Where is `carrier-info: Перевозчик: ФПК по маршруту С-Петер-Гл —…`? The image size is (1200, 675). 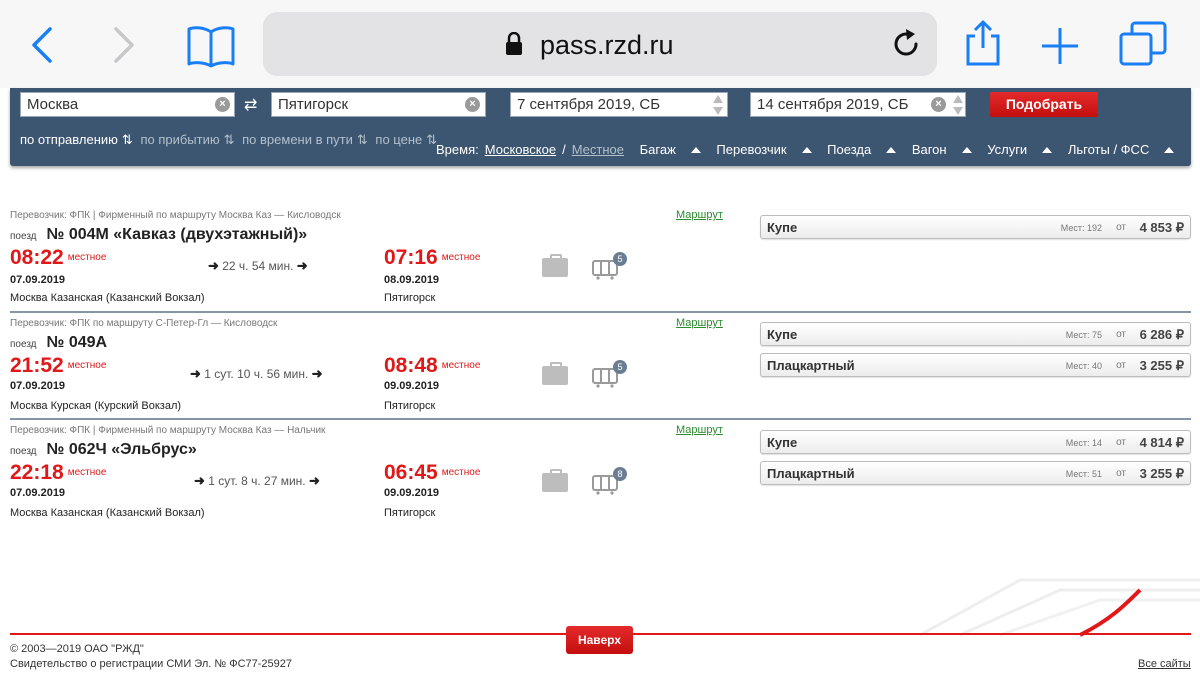
carrier-info: Перевозчик: ФПК по маршруту С-Петер-Гл —… is located at coordinates (144, 323).